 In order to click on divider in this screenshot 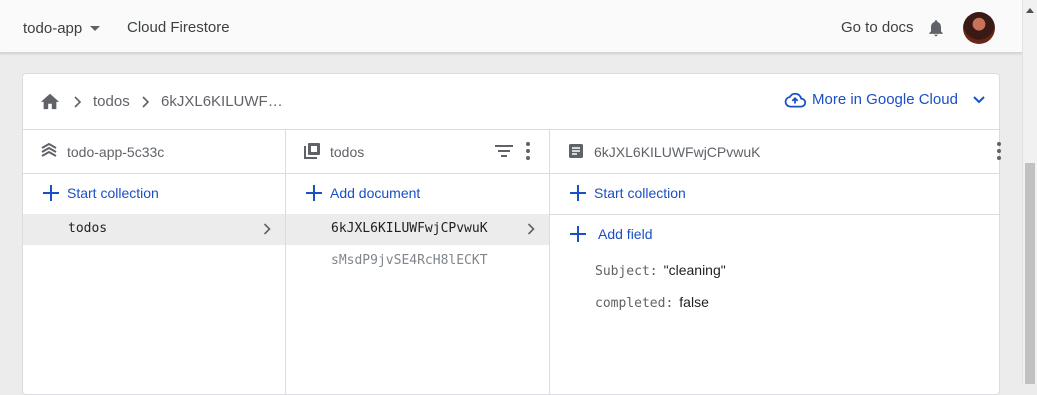, I will do `click(774, 214)`.